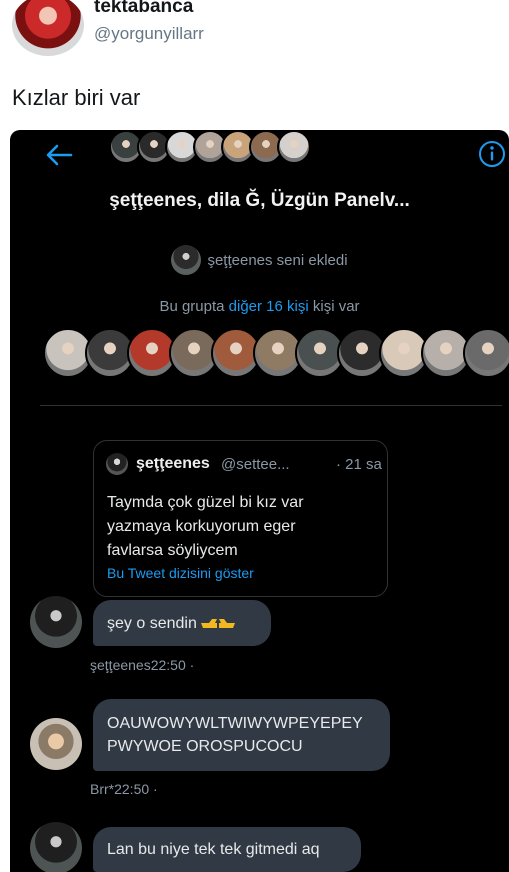 Image resolution: width=509 pixels, height=872 pixels. Describe the element at coordinates (235, 735) in the screenshot. I see `message-text: OAUWOWYWLTWIWYWPEYEPEY PWYWOE OROSPUCOCU` at that location.